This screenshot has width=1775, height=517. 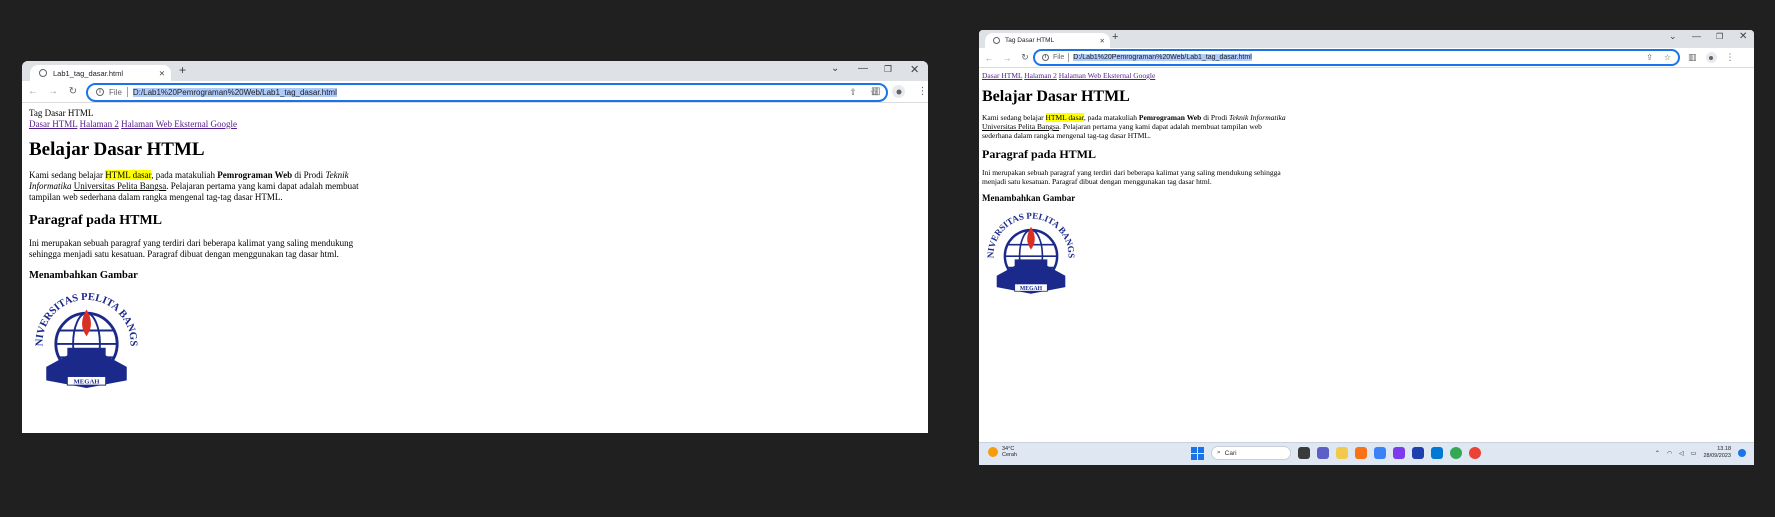 What do you see at coordinates (993, 452) in the screenshot?
I see `sun-icon` at bounding box center [993, 452].